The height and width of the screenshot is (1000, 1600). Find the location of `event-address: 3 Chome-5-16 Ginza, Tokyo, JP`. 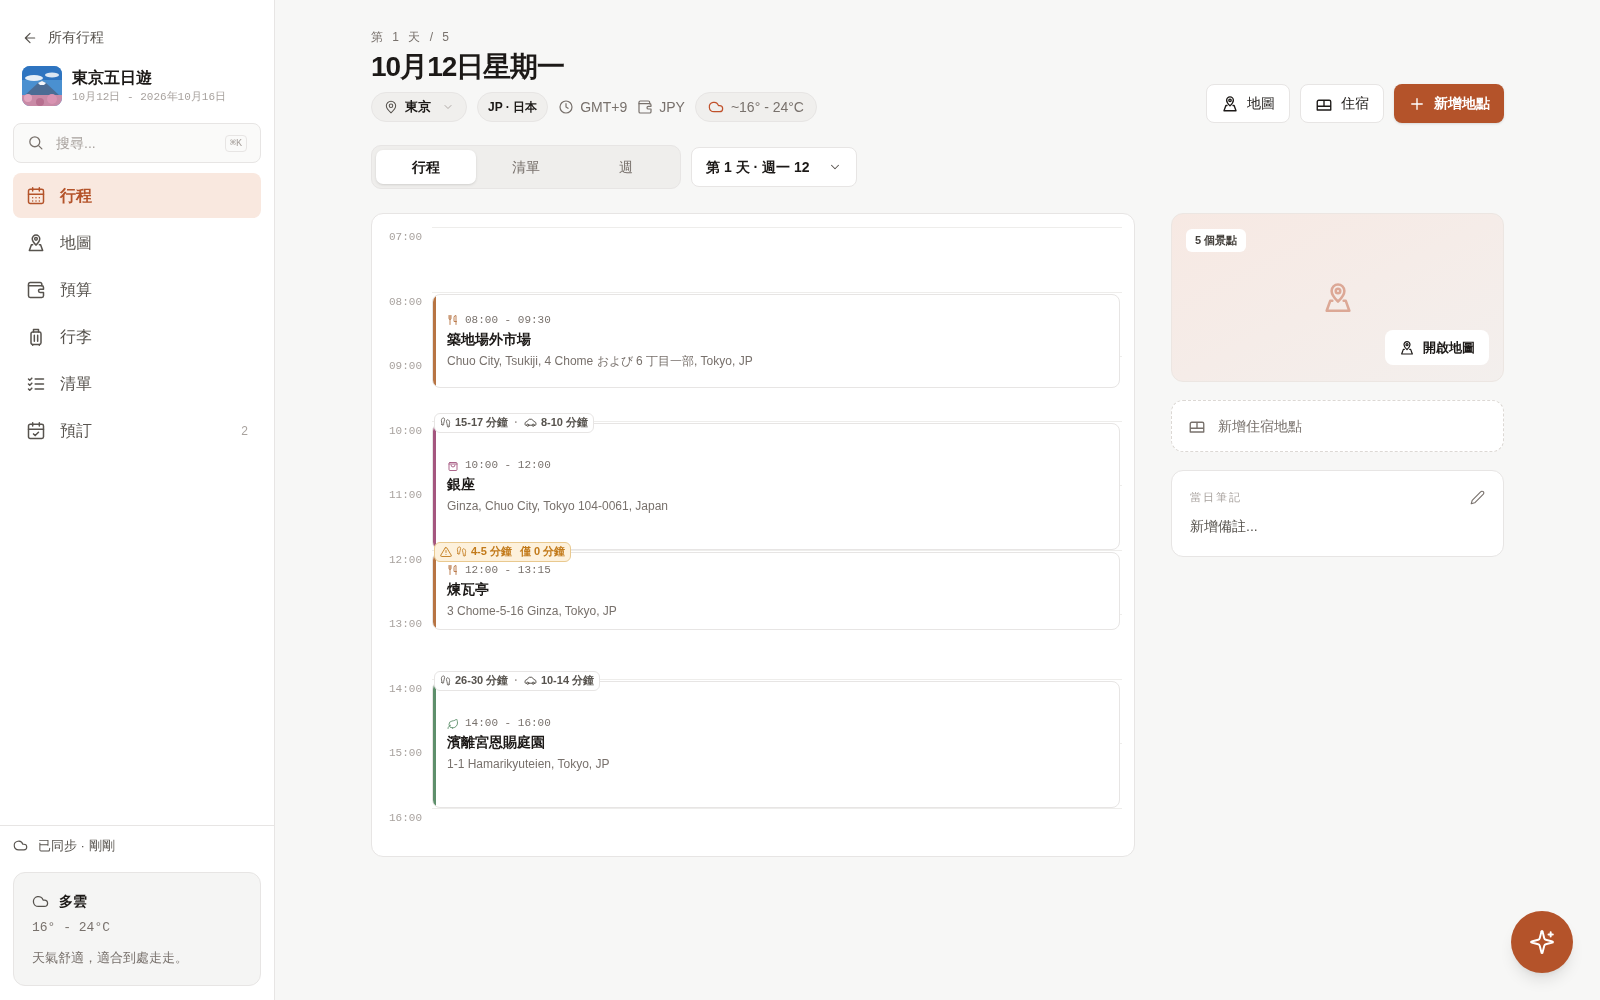

event-address: 3 Chome-5-16 Ginza, Tokyo, JP is located at coordinates (532, 611).